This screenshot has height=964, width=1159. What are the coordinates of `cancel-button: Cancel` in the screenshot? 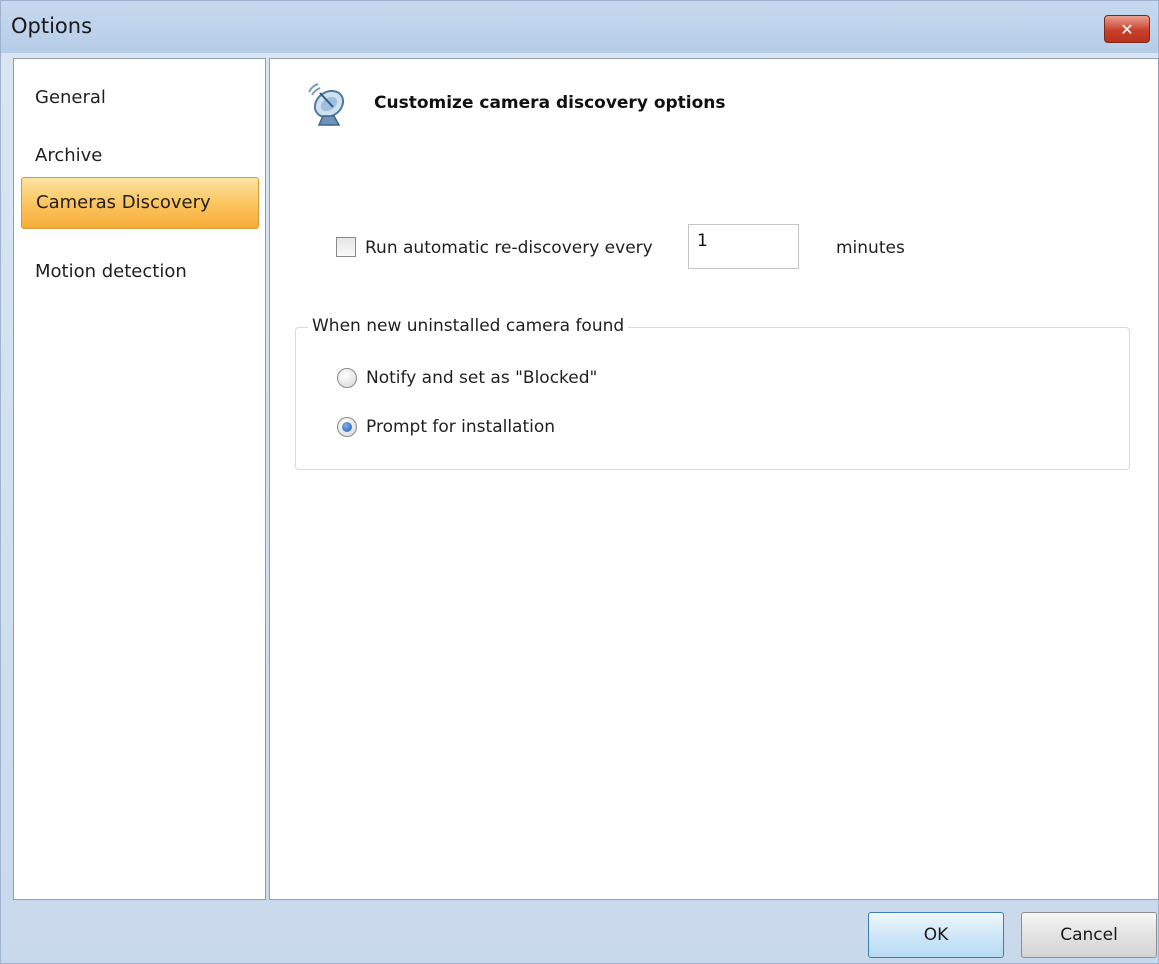 It's located at (1089, 935).